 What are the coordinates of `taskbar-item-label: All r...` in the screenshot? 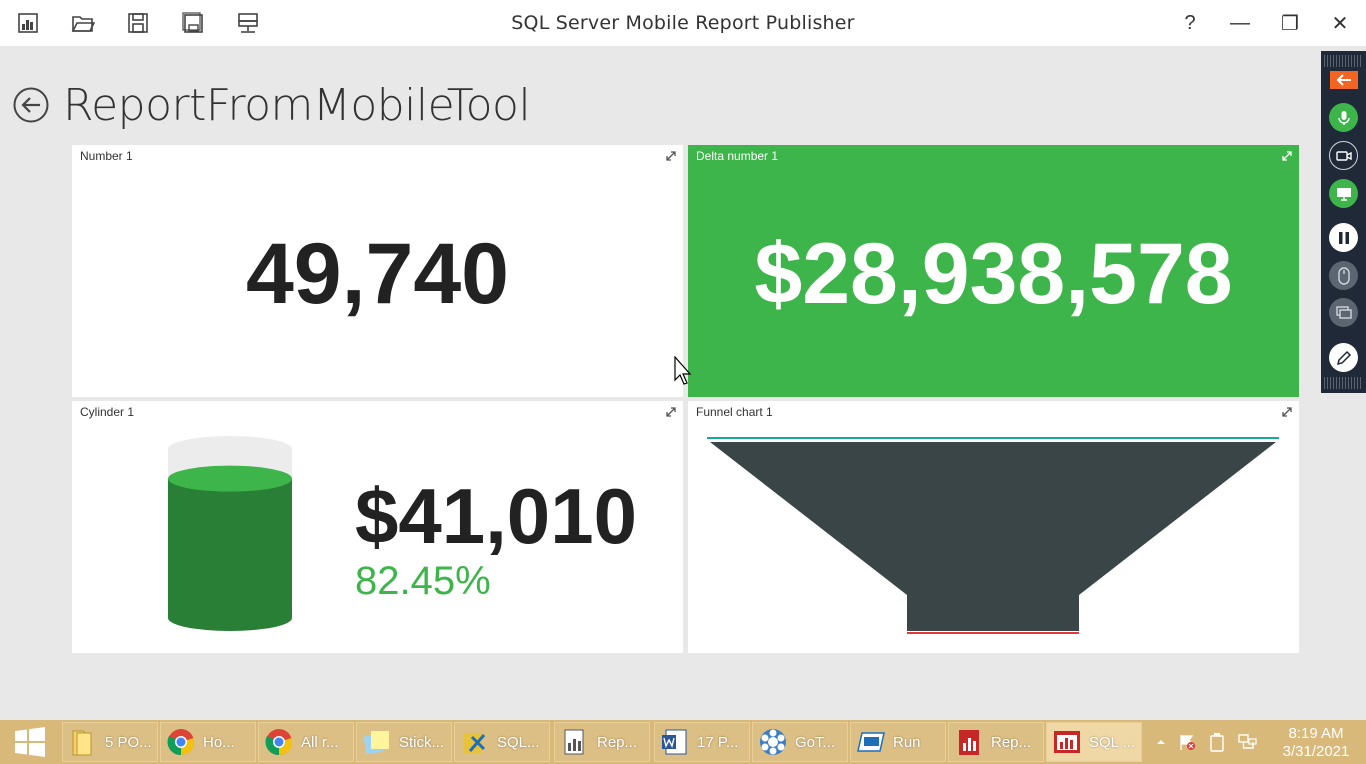 It's located at (320, 742).